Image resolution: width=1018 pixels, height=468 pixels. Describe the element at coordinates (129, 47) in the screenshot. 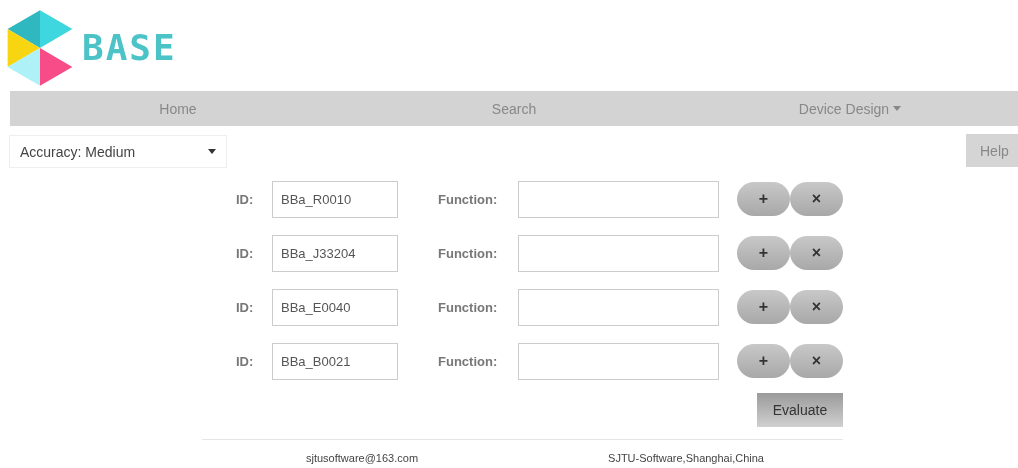

I see `logo-wordmark: BASE` at that location.